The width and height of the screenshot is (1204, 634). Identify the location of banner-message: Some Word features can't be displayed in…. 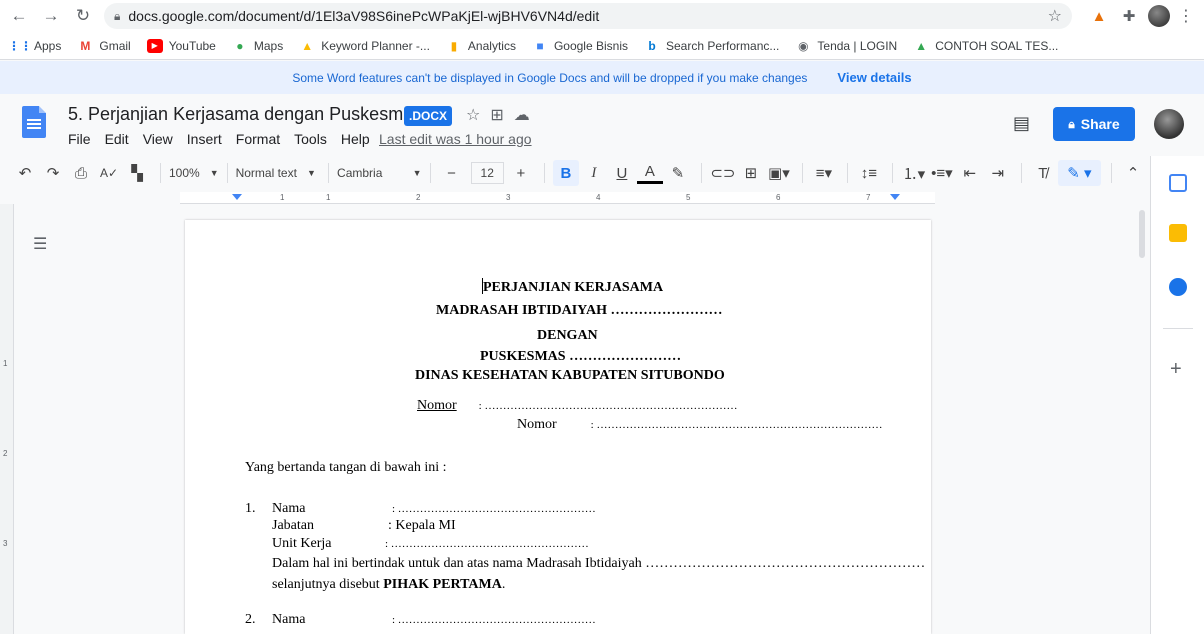
(550, 77).